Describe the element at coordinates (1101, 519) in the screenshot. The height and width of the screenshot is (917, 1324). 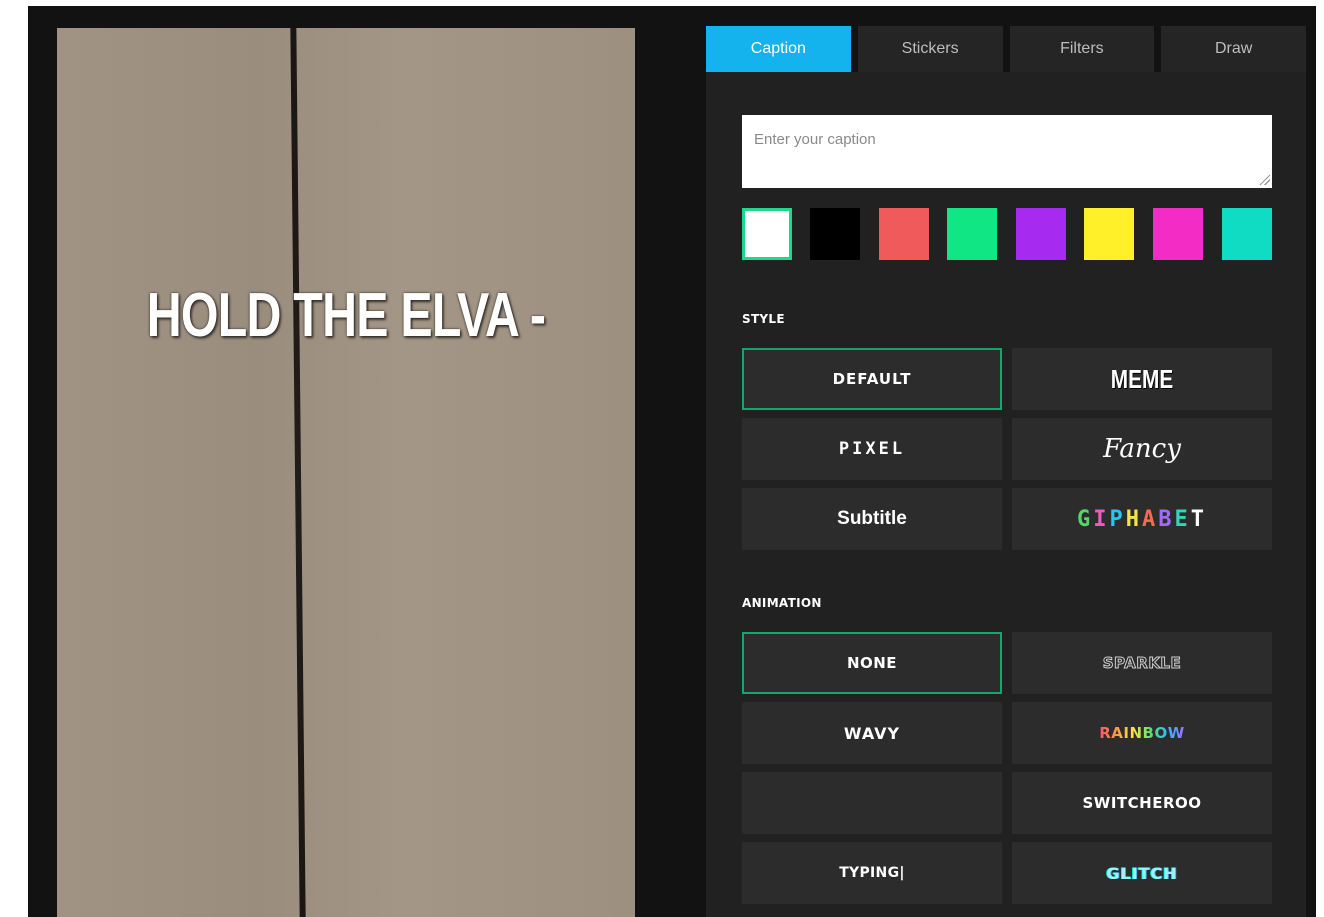
I see `giphabet-letter: I` at that location.